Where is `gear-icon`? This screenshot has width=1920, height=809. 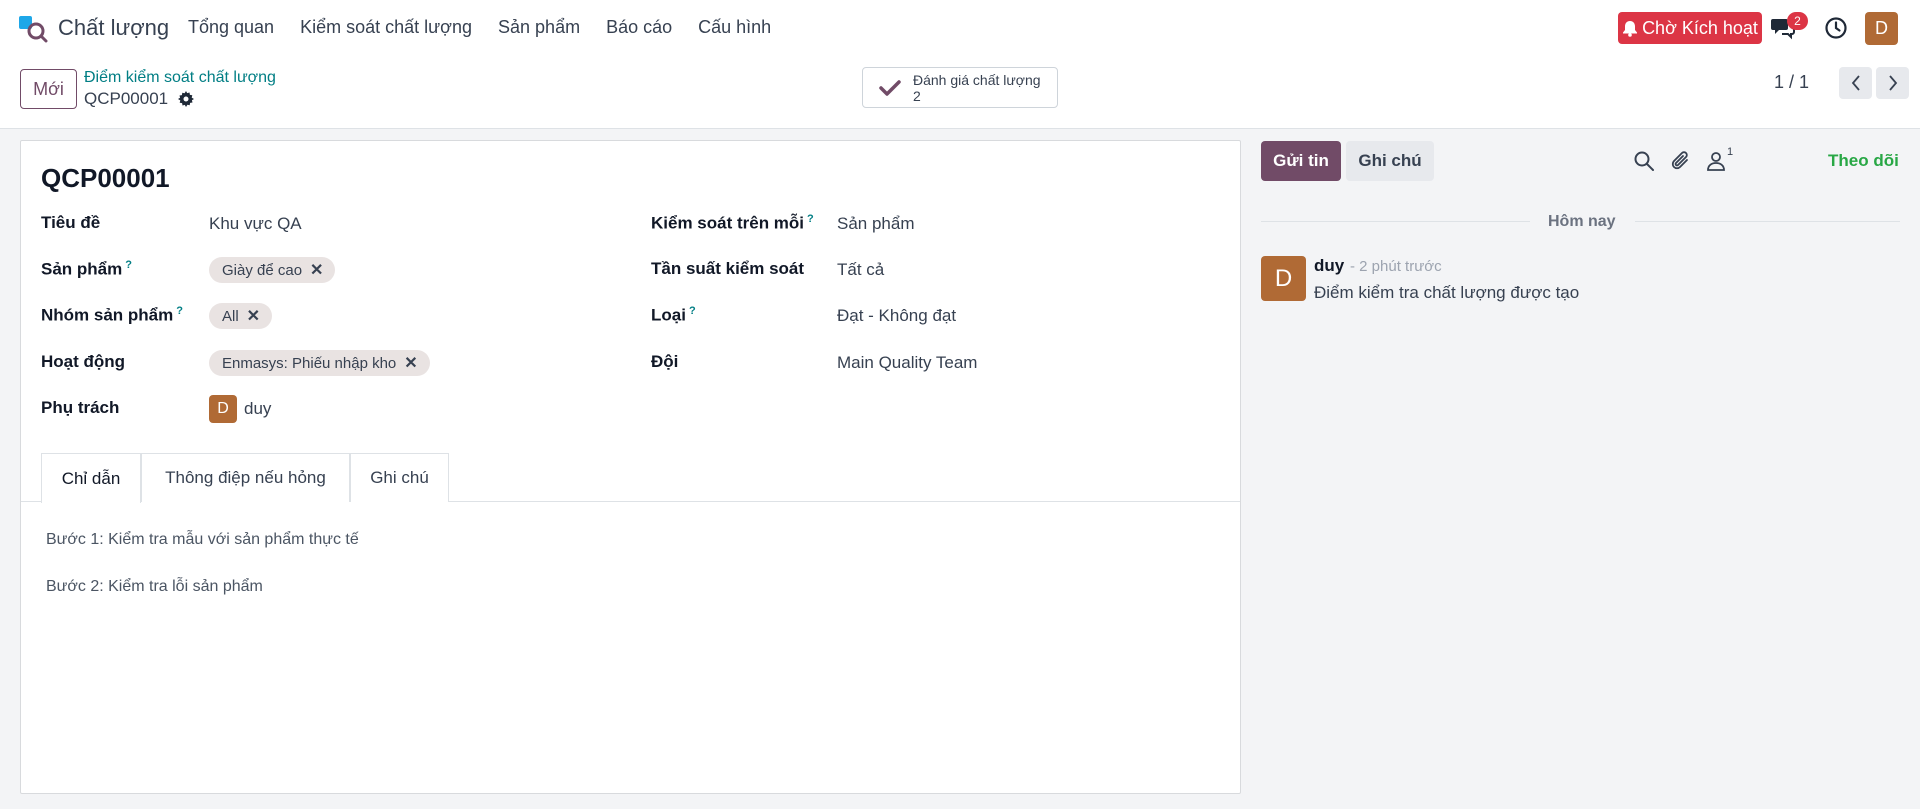 gear-icon is located at coordinates (186, 99).